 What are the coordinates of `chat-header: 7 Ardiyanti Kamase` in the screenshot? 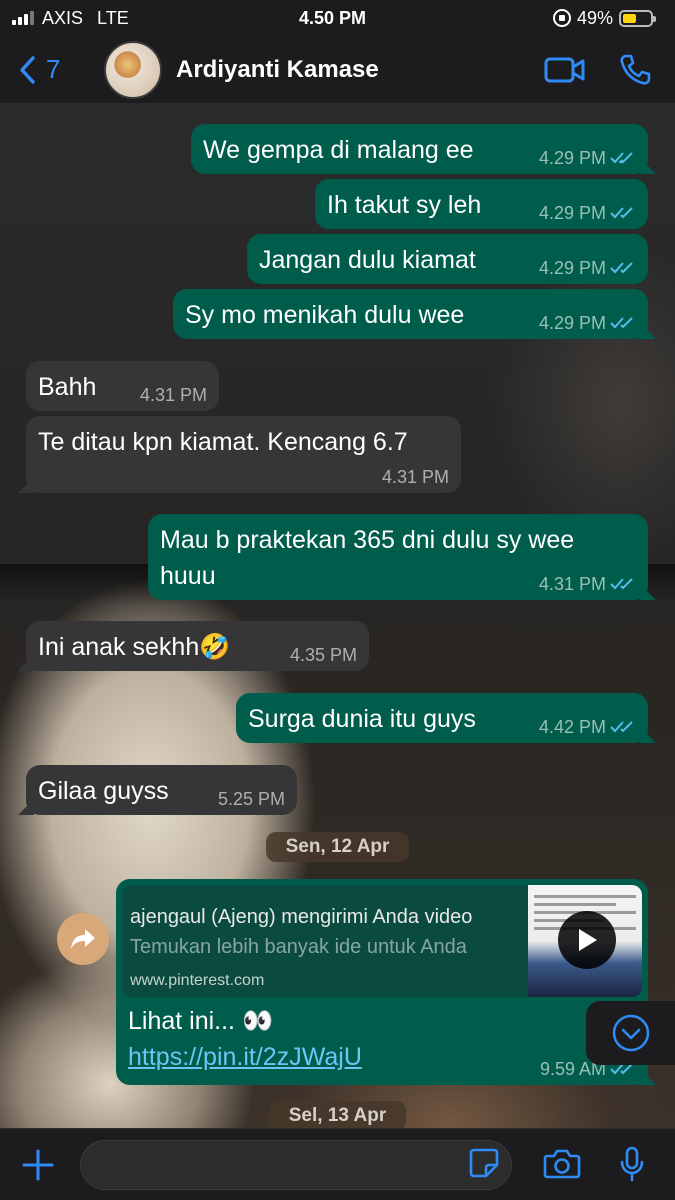 It's located at (337, 70).